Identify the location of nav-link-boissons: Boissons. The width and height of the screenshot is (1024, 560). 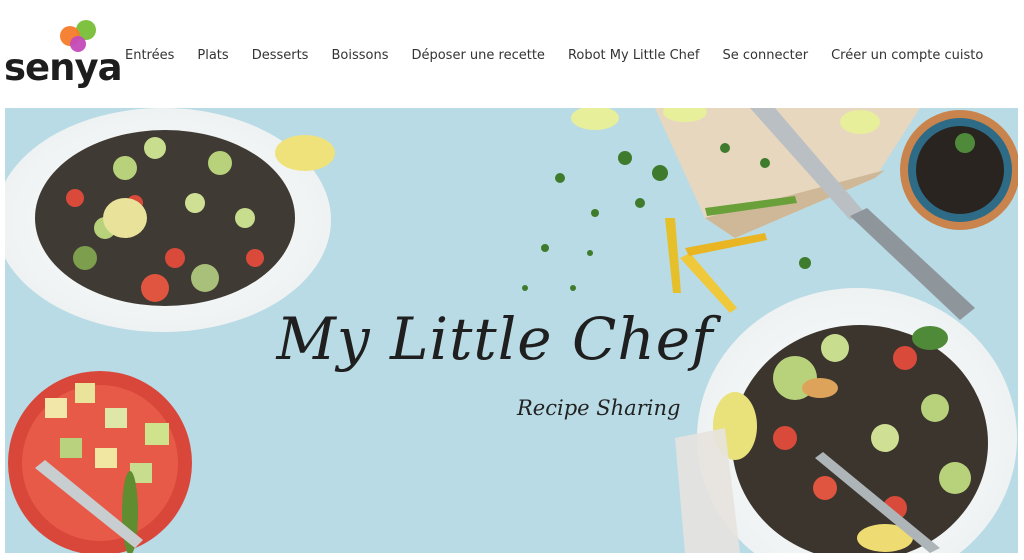
(359, 55).